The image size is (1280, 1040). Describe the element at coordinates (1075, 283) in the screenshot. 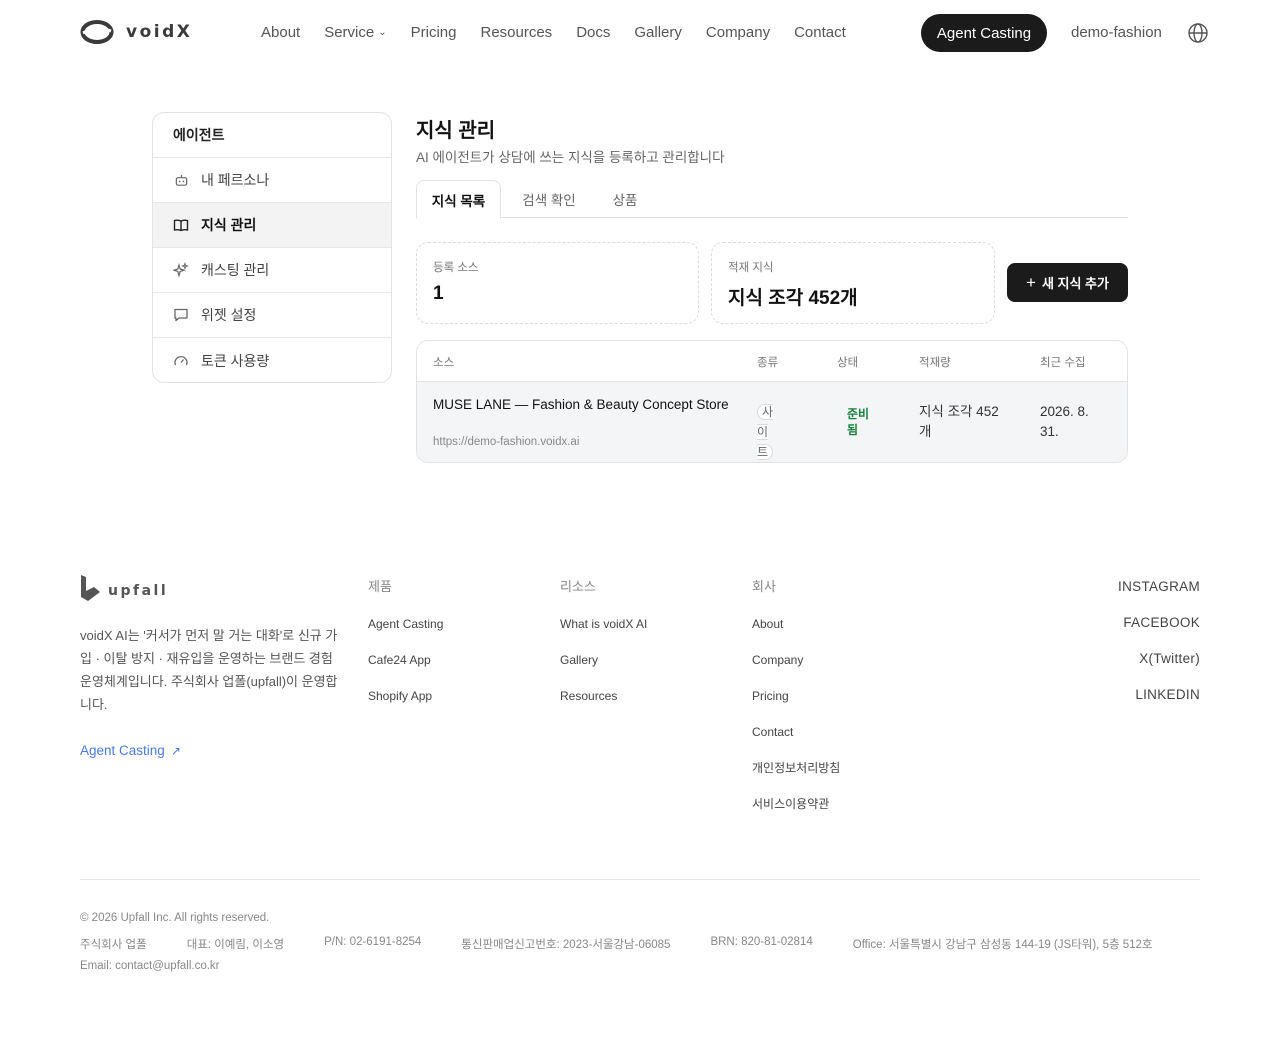

I see `add-knowledge-label: 새 지식 추가` at that location.